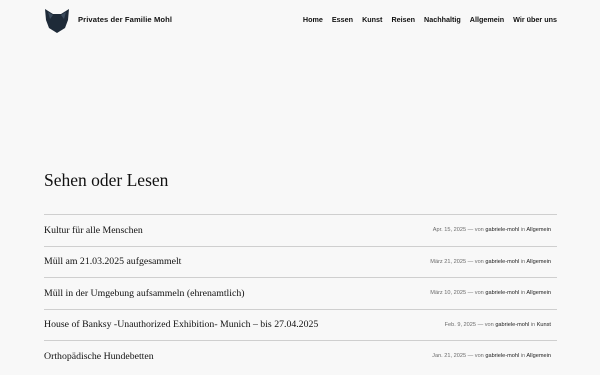 The width and height of the screenshot is (600, 375). I want to click on nav-item-kunst: Kunst, so click(372, 19).